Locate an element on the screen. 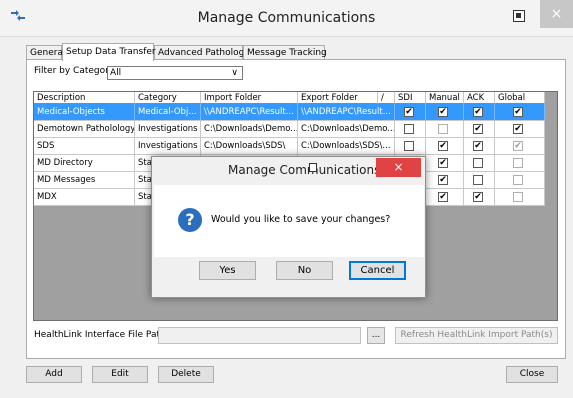 The height and width of the screenshot is (398, 573). cell-description: Medical-Objects is located at coordinates (84, 112).